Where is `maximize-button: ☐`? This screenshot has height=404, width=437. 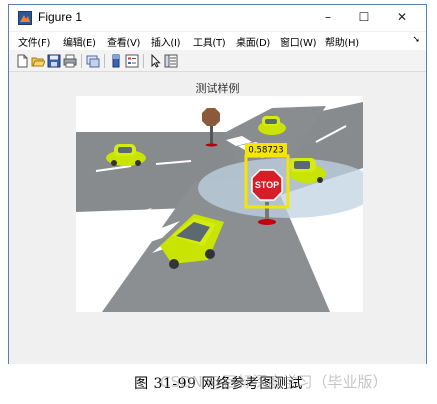 maximize-button: ☐ is located at coordinates (364, 18).